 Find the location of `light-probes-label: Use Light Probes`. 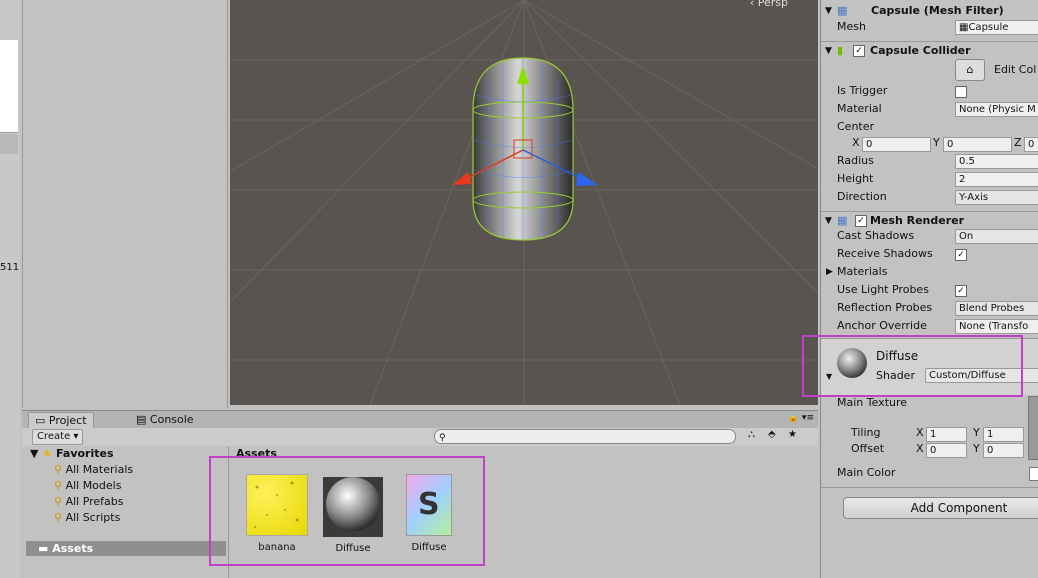

light-probes-label: Use Light Probes is located at coordinates (883, 289).